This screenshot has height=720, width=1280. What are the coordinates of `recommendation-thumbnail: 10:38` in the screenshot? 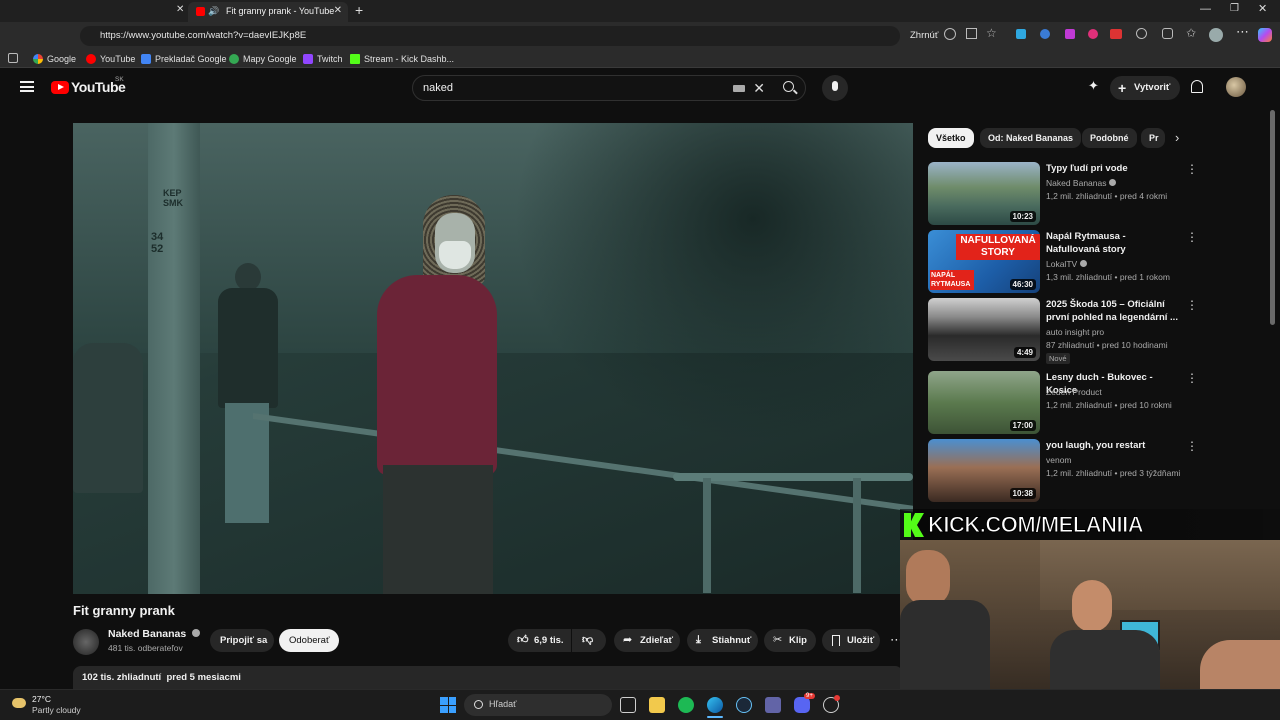 It's located at (984, 470).